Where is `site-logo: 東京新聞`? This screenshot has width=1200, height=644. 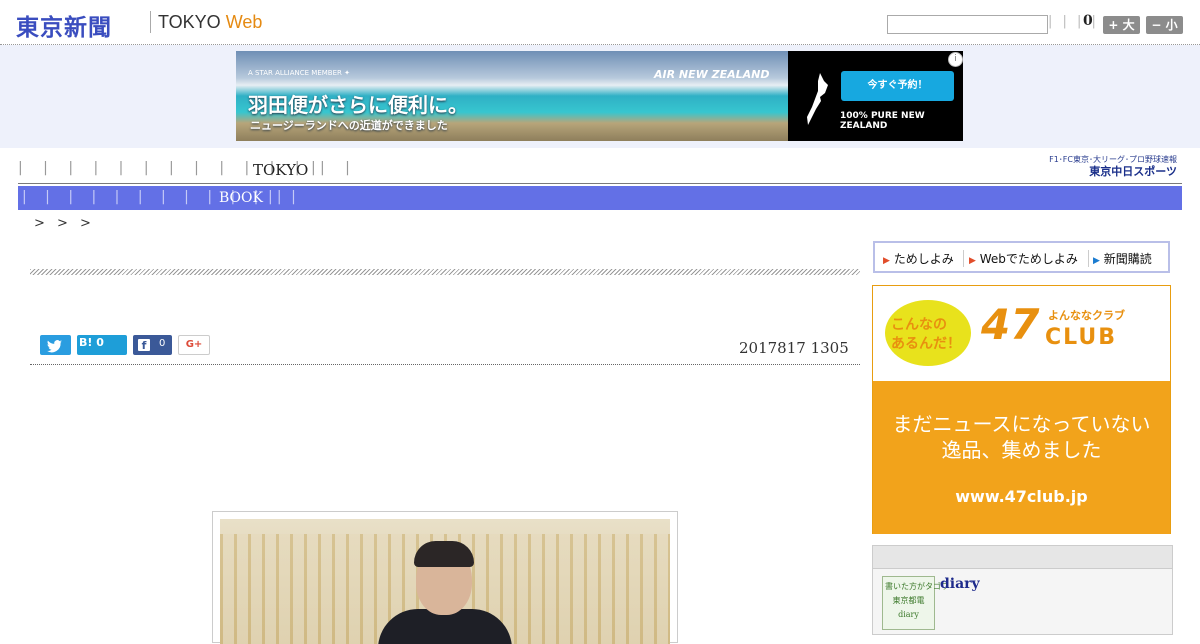 site-logo: 東京新聞 is located at coordinates (64, 25).